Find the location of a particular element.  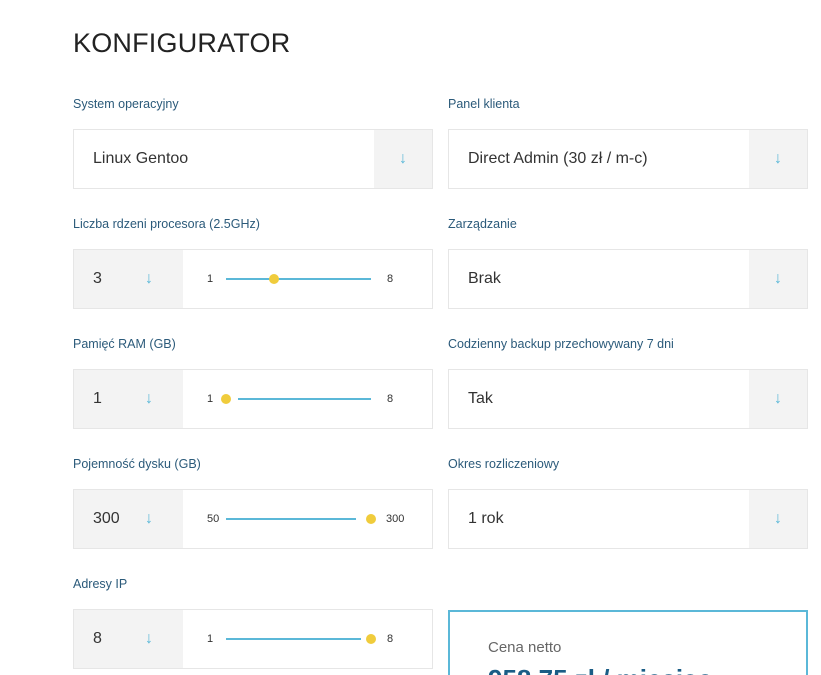

billing-select-value: 1 rok is located at coordinates (486, 518).